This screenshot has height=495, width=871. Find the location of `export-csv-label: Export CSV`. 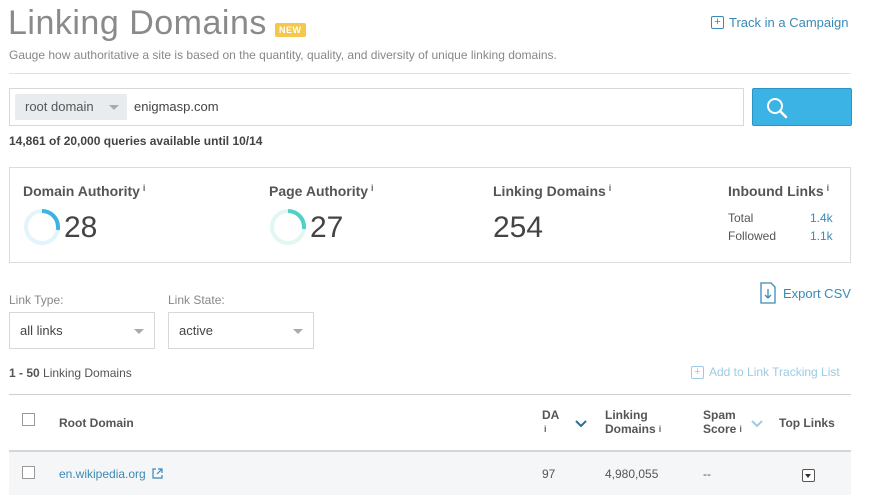

export-csv-label: Export CSV is located at coordinates (817, 293).